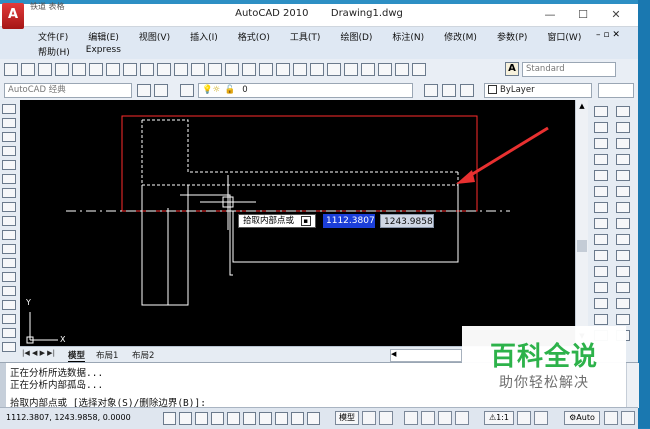  Describe the element at coordinates (428, 418) in the screenshot. I see `zoom-icon` at that location.